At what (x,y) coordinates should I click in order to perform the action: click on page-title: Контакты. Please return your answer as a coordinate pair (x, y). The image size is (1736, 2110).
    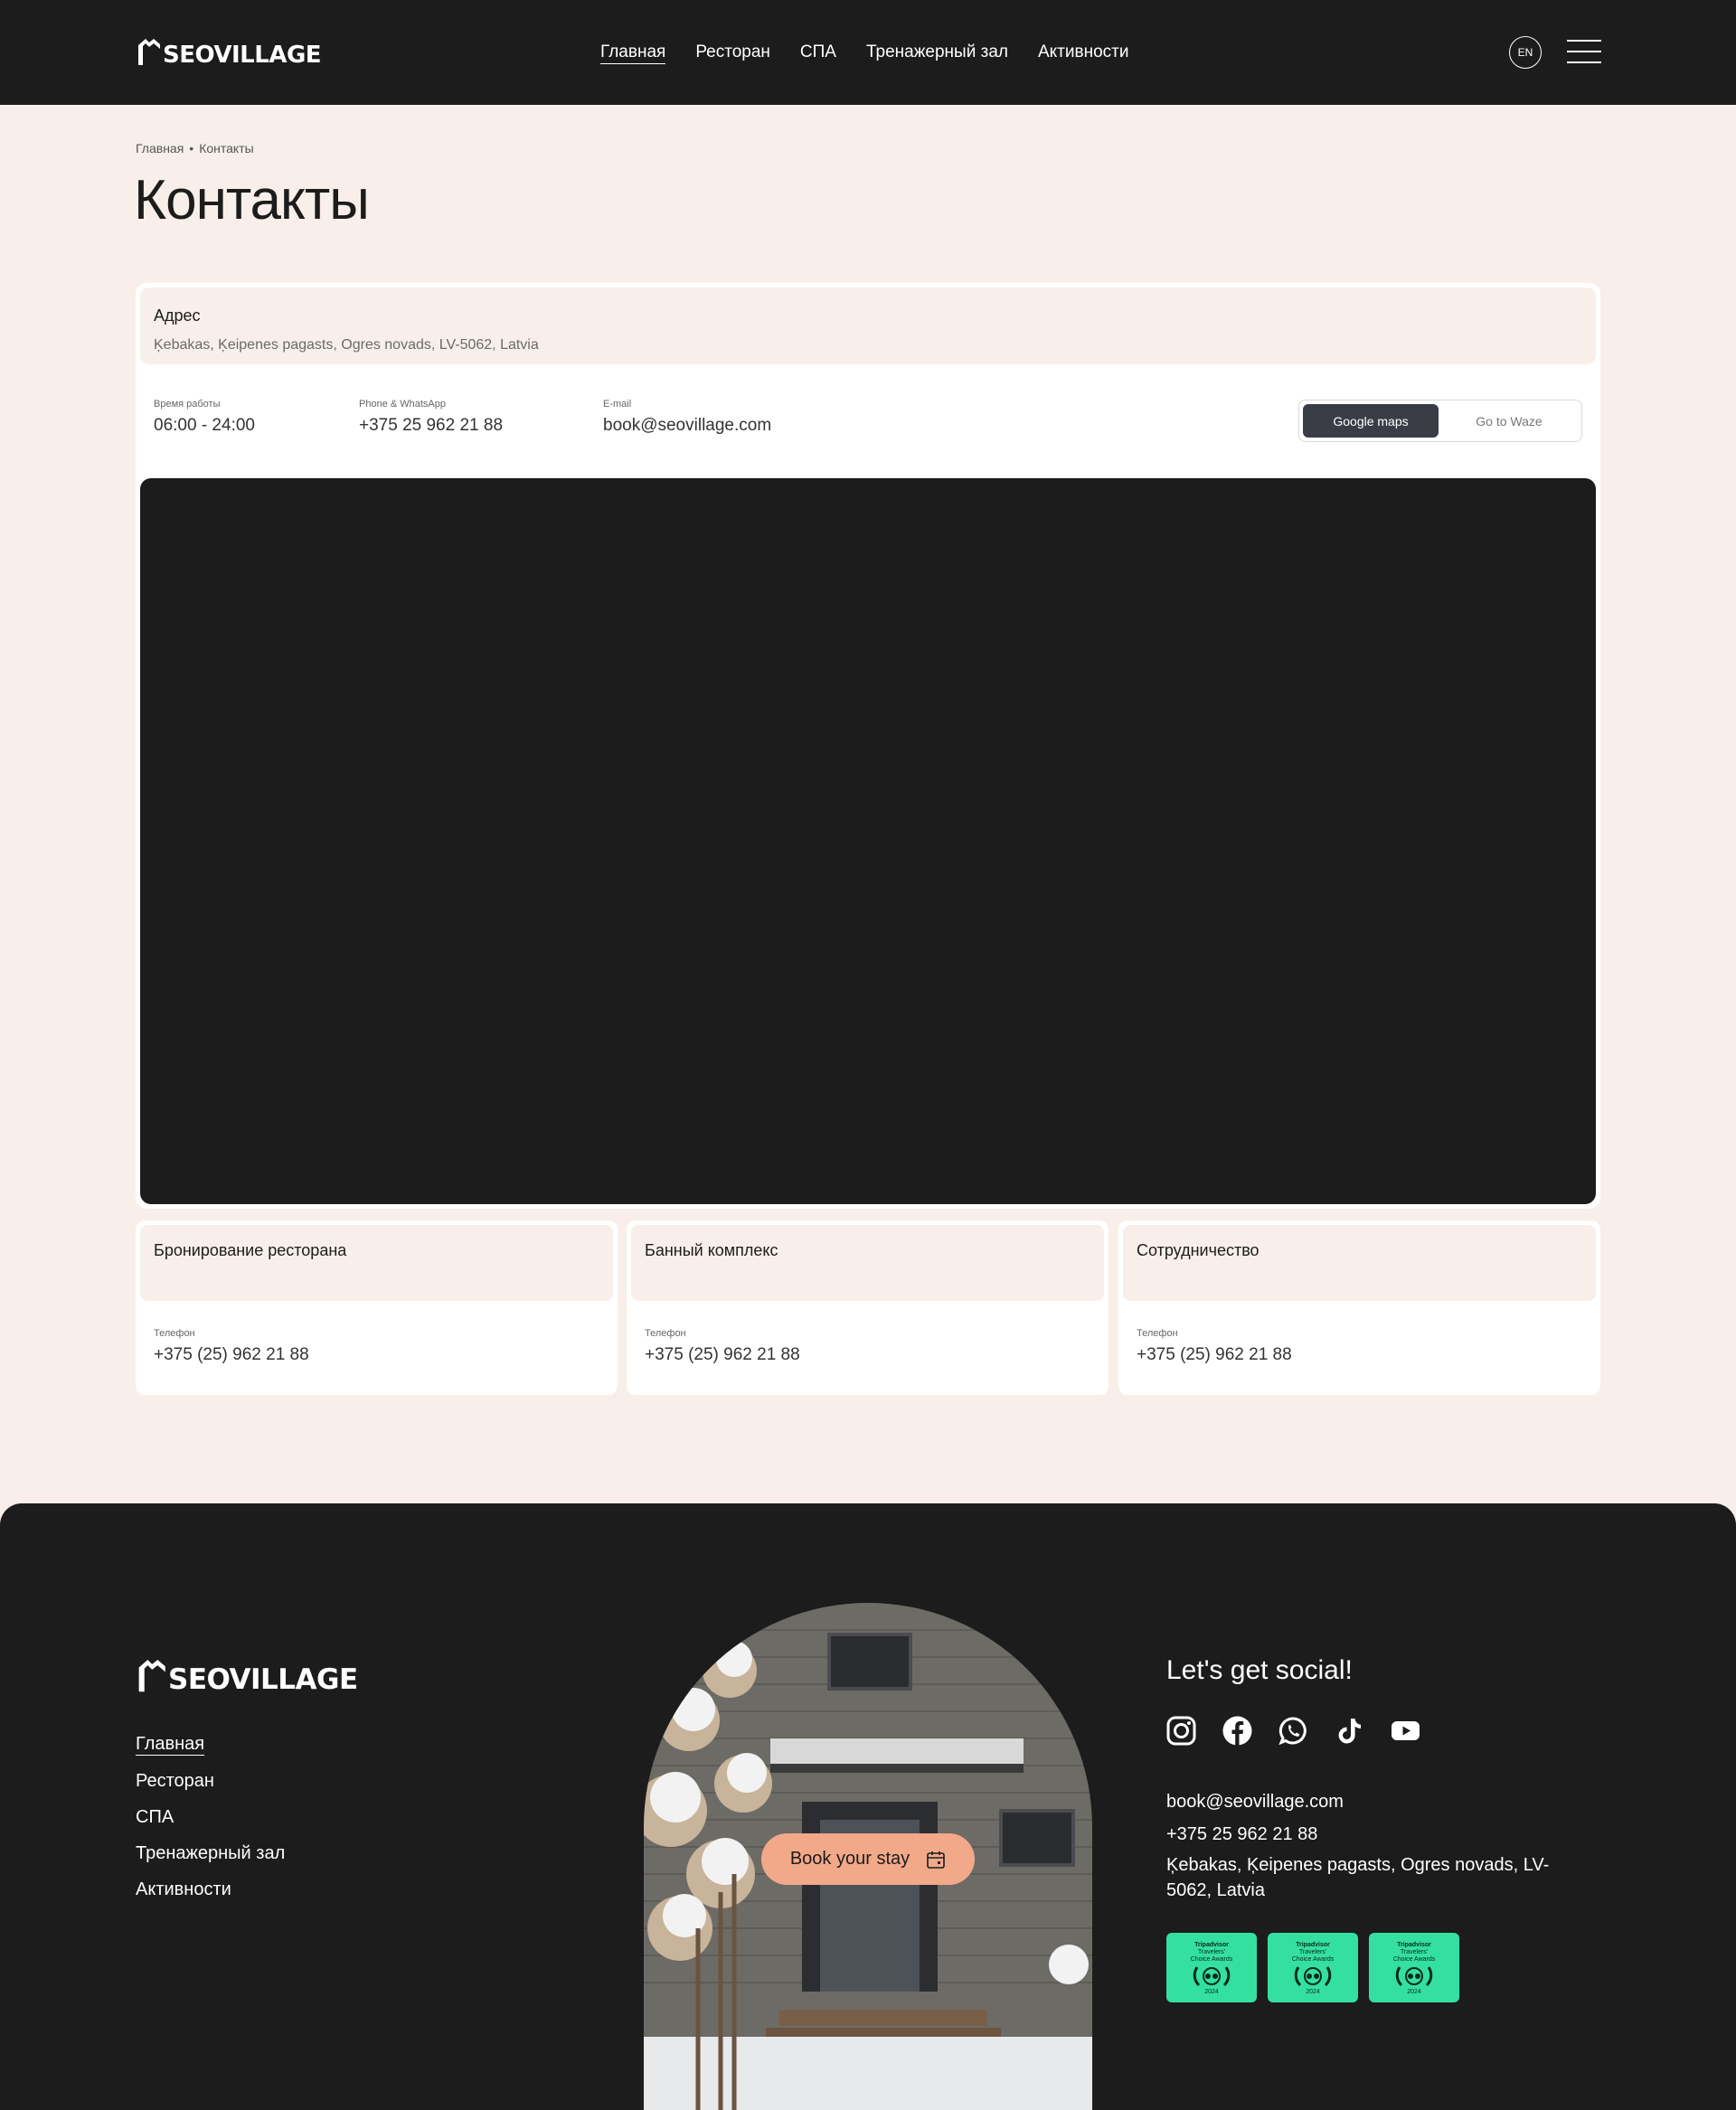
    Looking at the image, I should click on (252, 200).